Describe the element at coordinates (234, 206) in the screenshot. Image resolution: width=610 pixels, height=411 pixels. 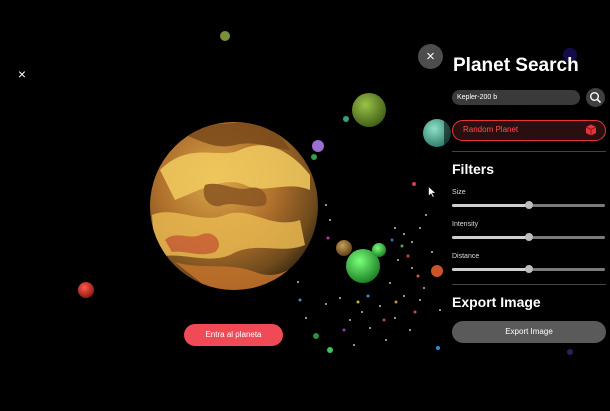
I see `selected-planet` at that location.